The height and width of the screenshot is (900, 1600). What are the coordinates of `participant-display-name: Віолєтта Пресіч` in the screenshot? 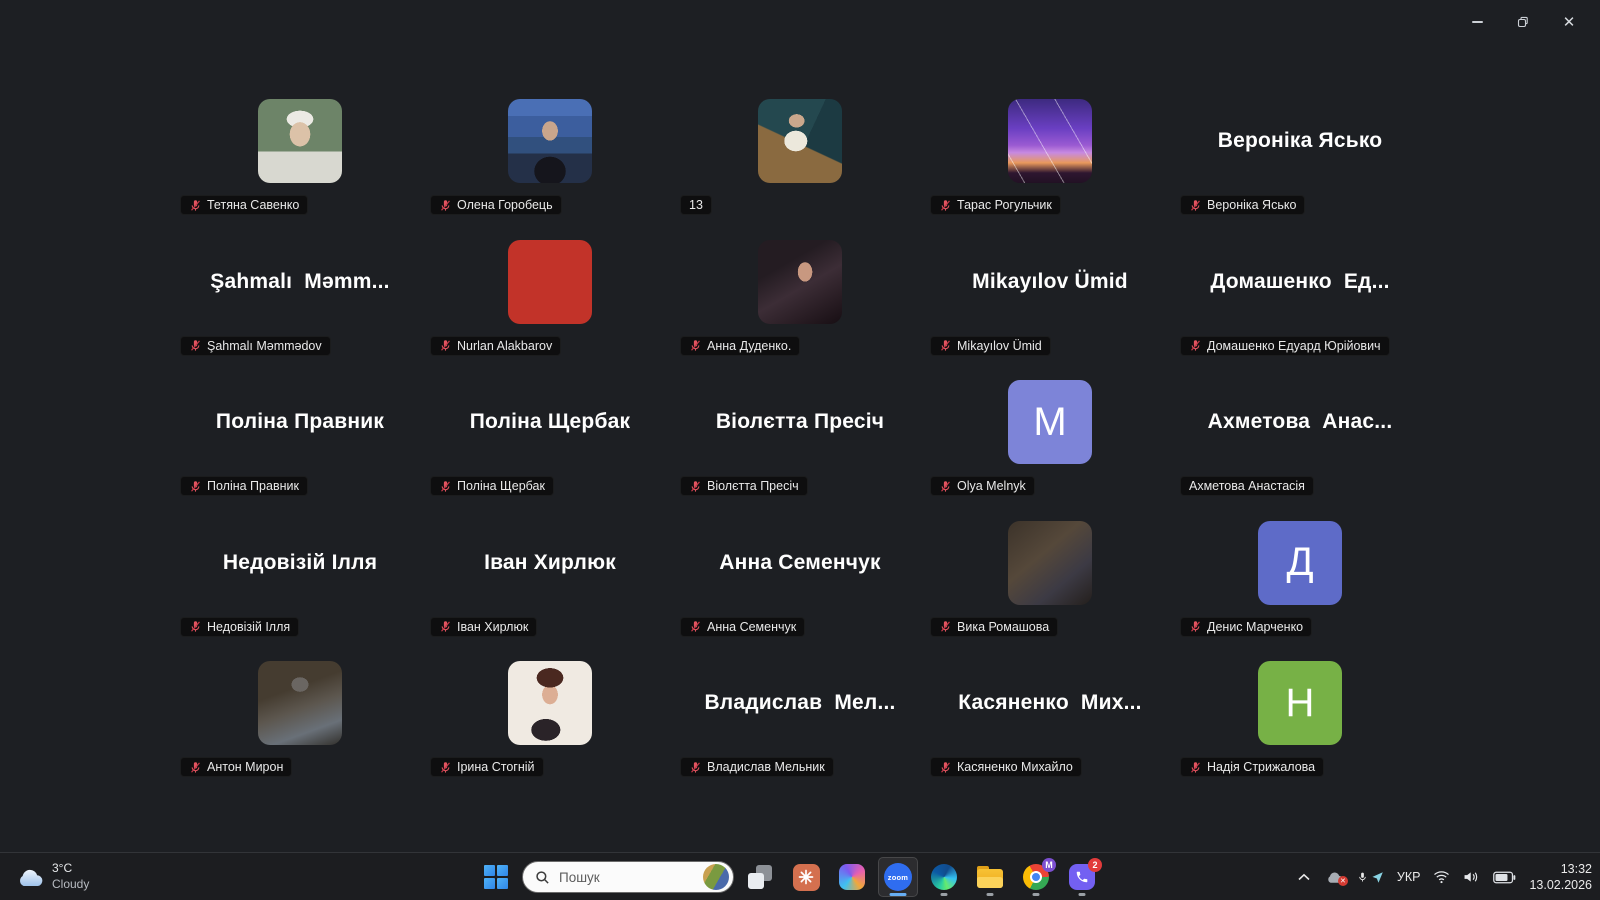 It's located at (800, 421).